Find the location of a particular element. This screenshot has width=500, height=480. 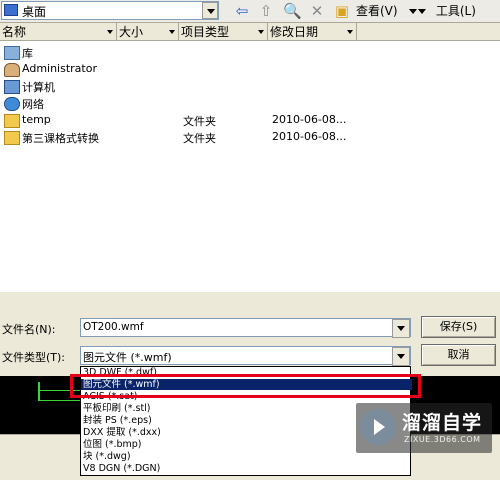

new-folder-icon: ▣ is located at coordinates (342, 11).